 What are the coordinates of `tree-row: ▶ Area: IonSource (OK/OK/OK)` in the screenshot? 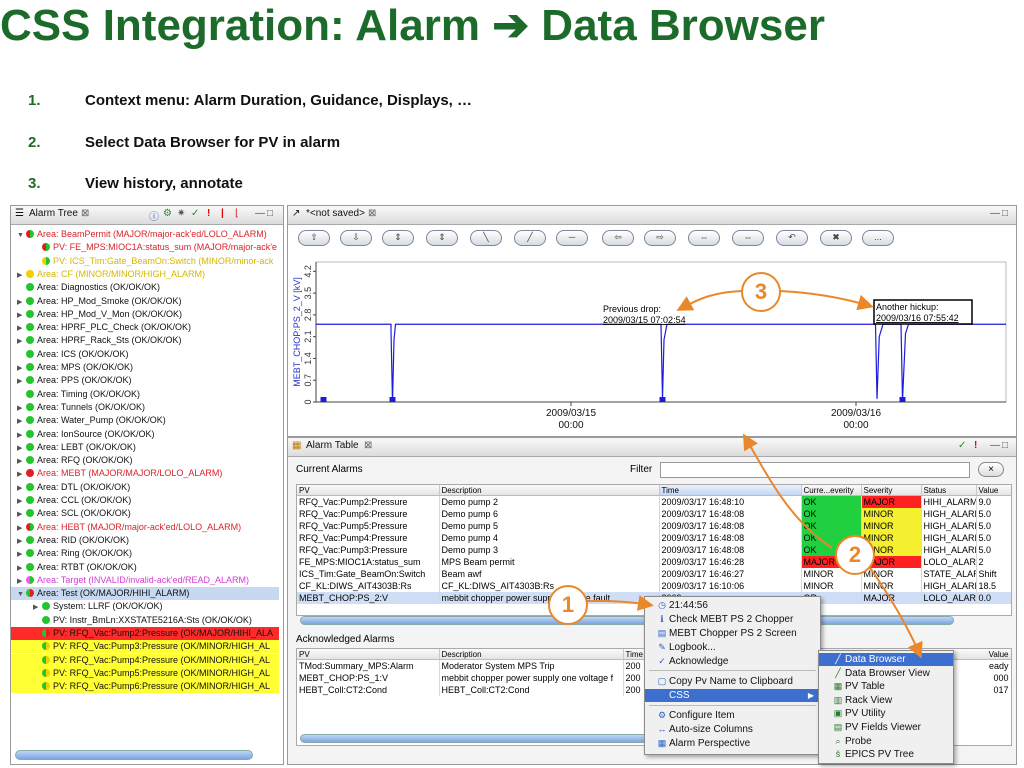 It's located at (145, 434).